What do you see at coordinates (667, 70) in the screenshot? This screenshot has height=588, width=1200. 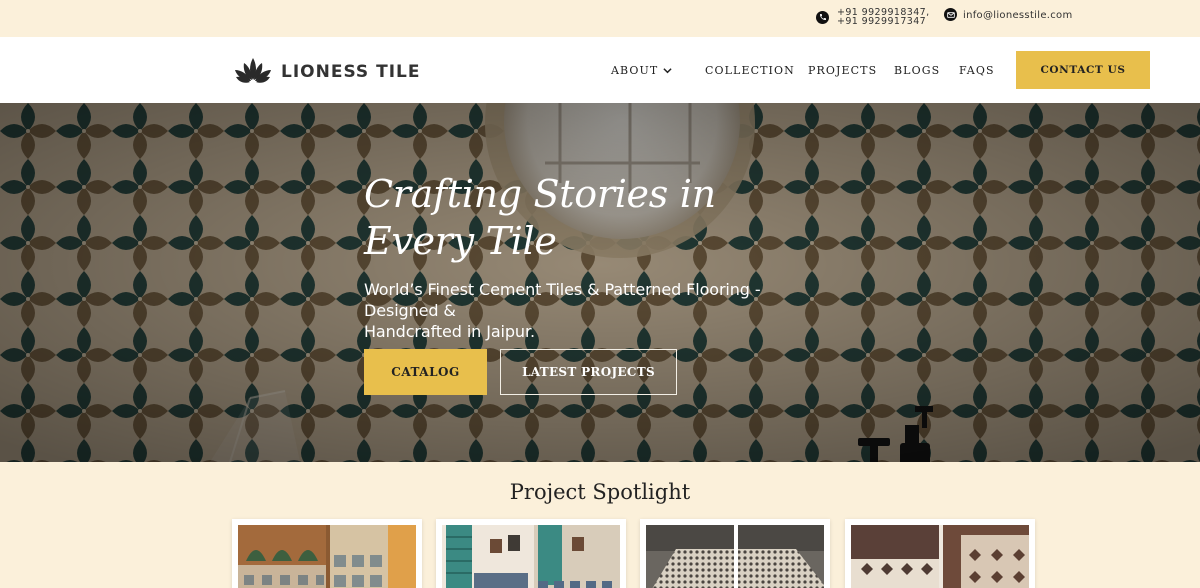 I see `chevron-down-icon` at bounding box center [667, 70].